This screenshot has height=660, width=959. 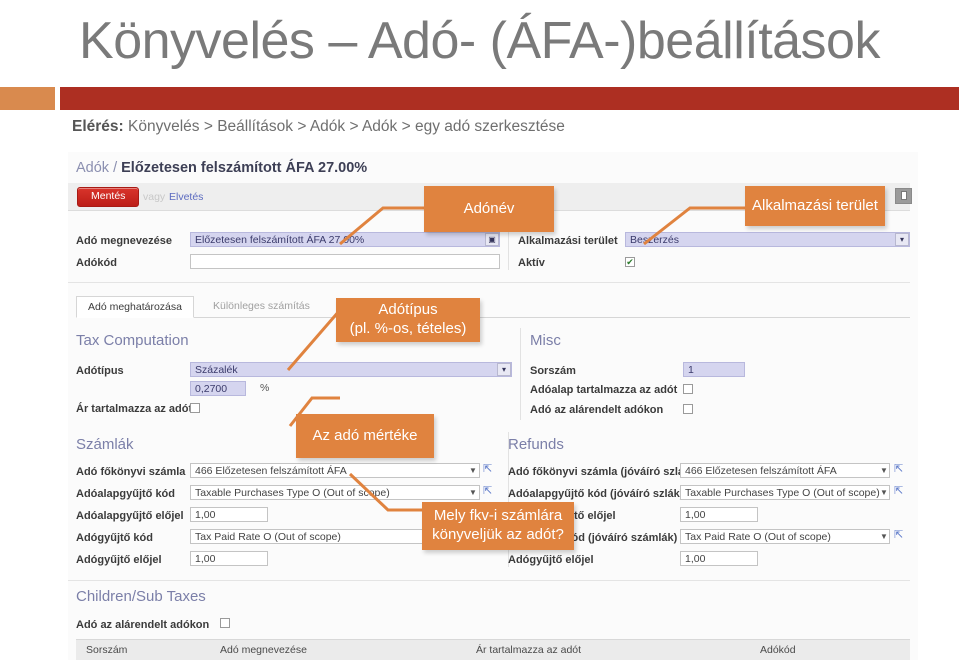 I want to click on discard-button: Elvetés, so click(x=186, y=197).